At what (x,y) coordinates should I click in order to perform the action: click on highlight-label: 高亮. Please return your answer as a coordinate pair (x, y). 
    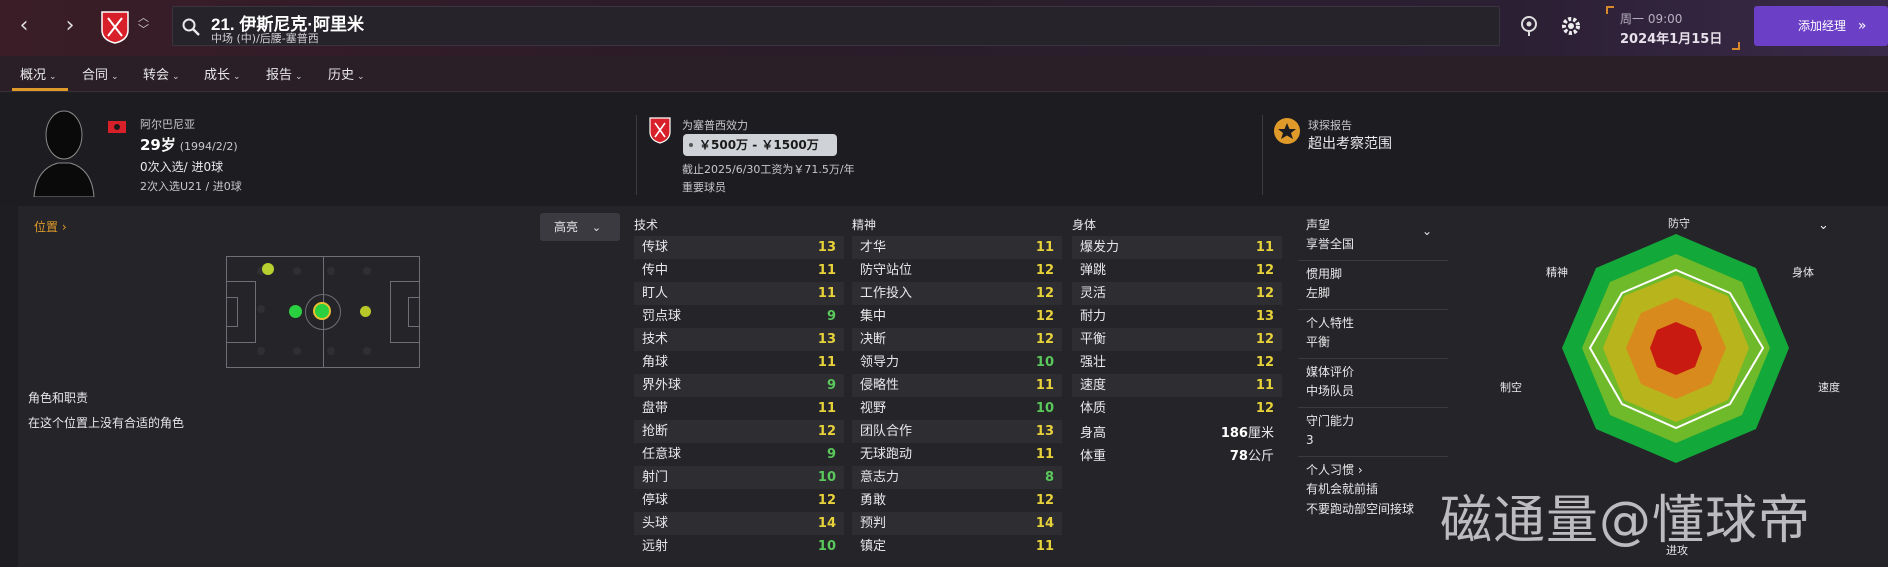
    Looking at the image, I should click on (566, 227).